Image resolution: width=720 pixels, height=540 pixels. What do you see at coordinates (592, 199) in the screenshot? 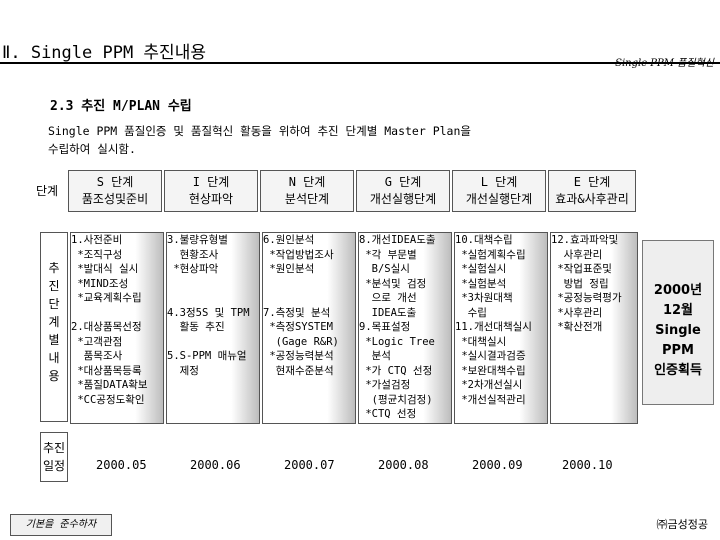
I see `stage-name: 효과&사후관리` at bounding box center [592, 199].